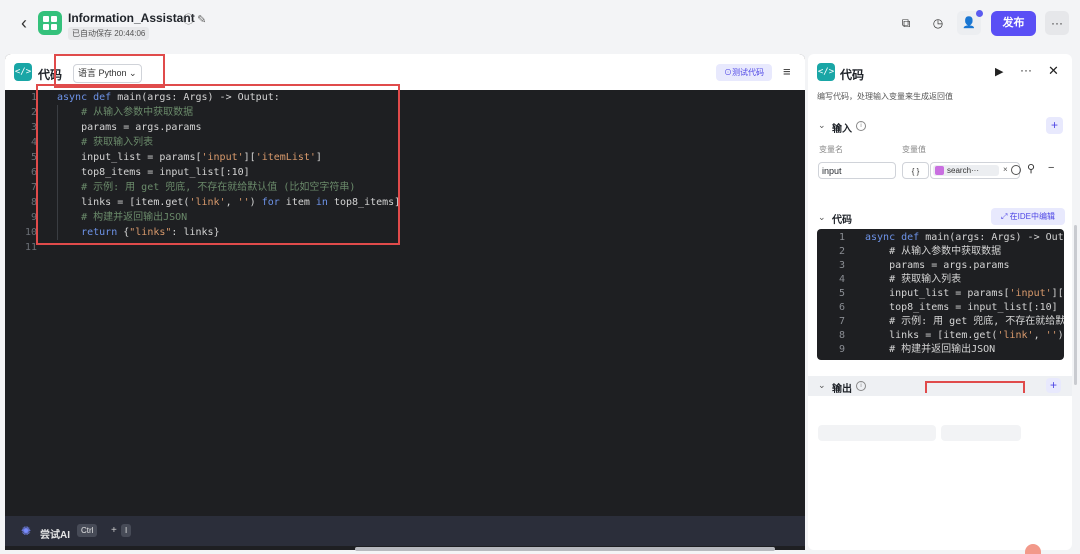 This screenshot has width=1080, height=554. What do you see at coordinates (842, 389) in the screenshot?
I see `output-section-title: 输出` at bounding box center [842, 389].